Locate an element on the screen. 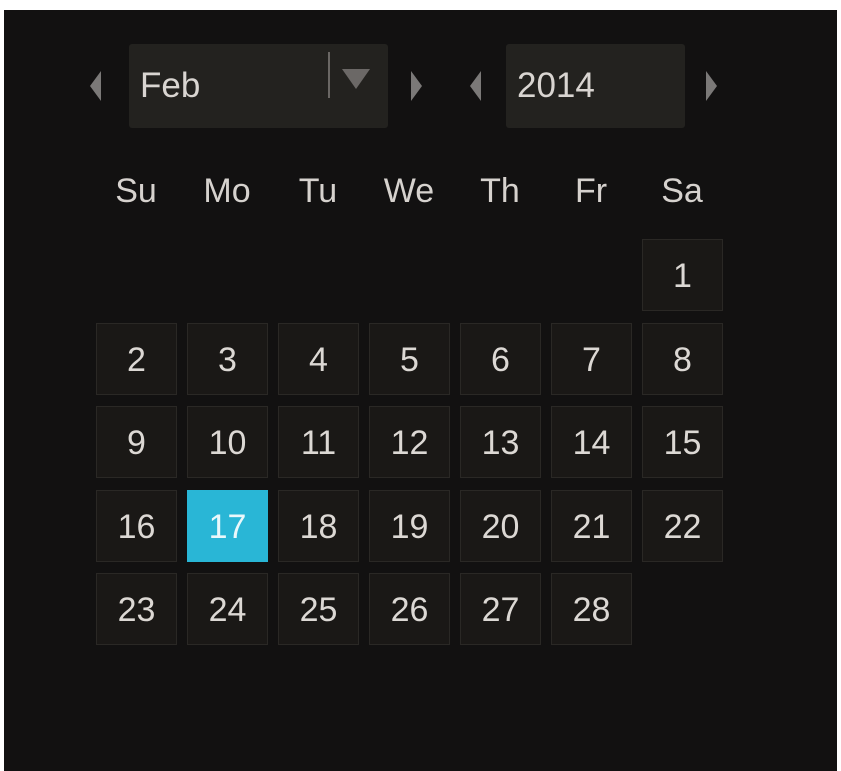 This screenshot has width=841, height=771. day-cell: 25 is located at coordinates (318, 609).